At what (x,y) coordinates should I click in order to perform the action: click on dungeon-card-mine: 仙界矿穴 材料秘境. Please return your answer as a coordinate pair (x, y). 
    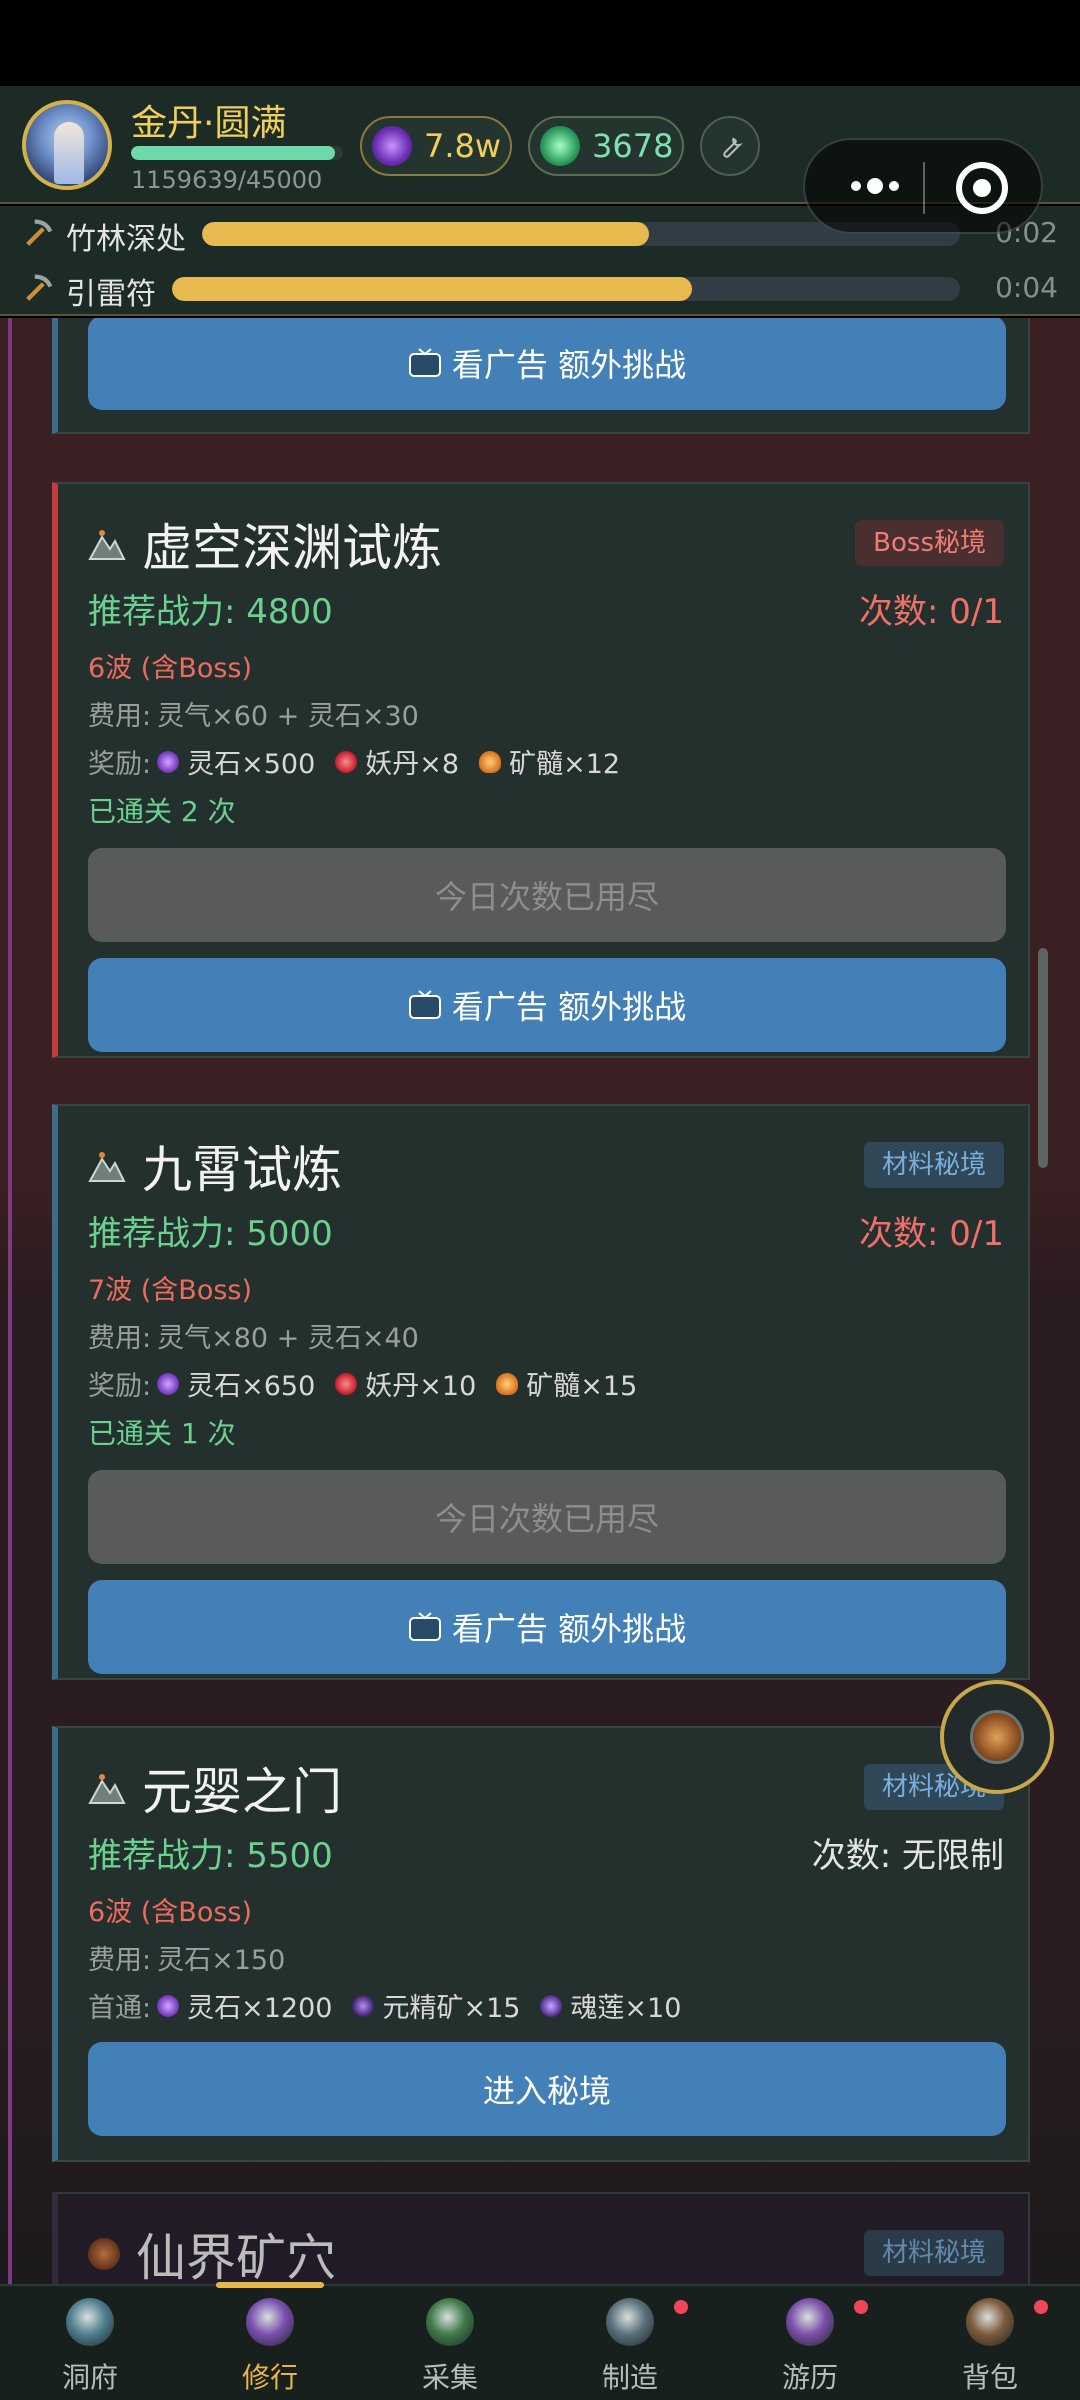
    Looking at the image, I should click on (541, 2238).